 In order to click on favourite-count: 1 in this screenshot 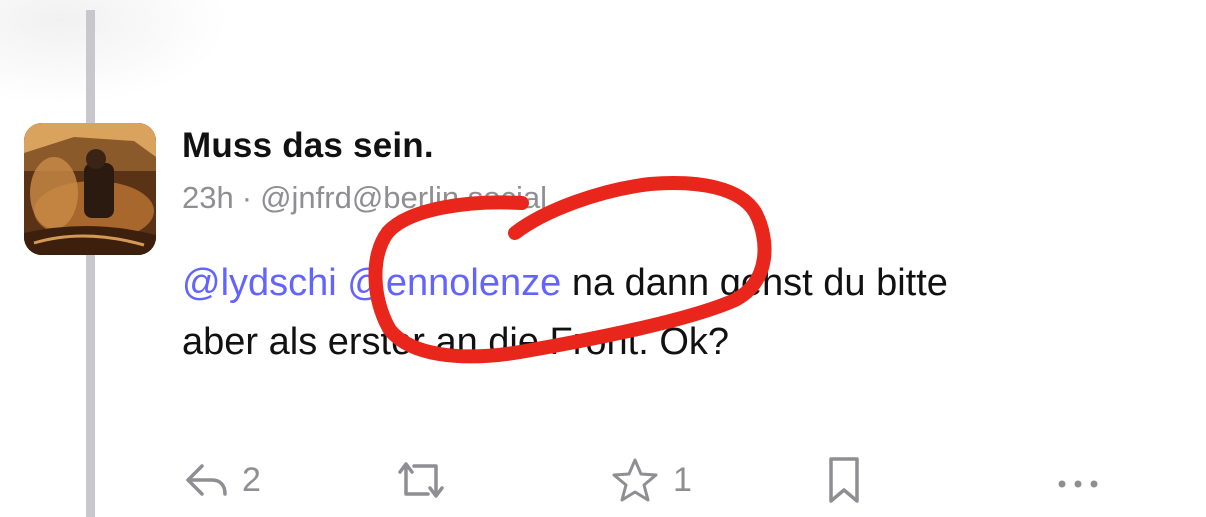, I will do `click(682, 479)`.